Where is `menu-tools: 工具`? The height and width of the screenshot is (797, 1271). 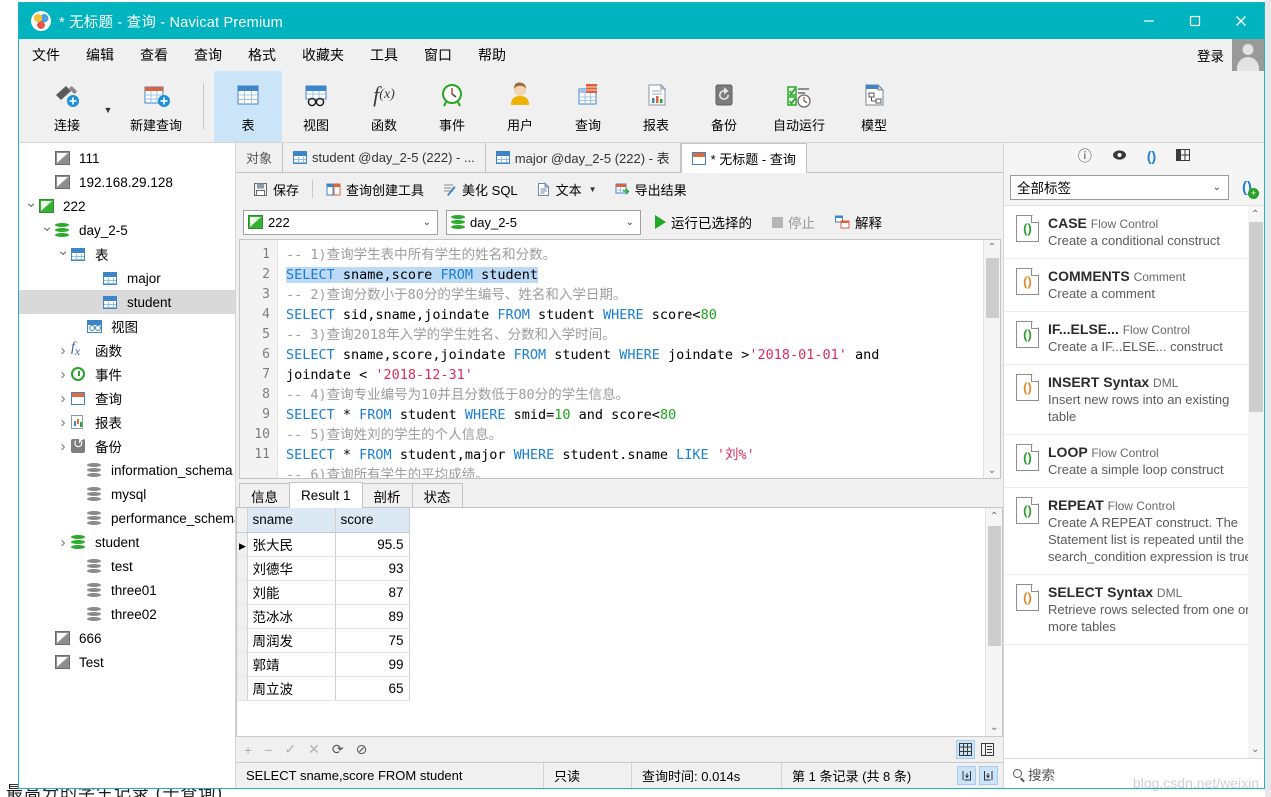 menu-tools: 工具 is located at coordinates (384, 55).